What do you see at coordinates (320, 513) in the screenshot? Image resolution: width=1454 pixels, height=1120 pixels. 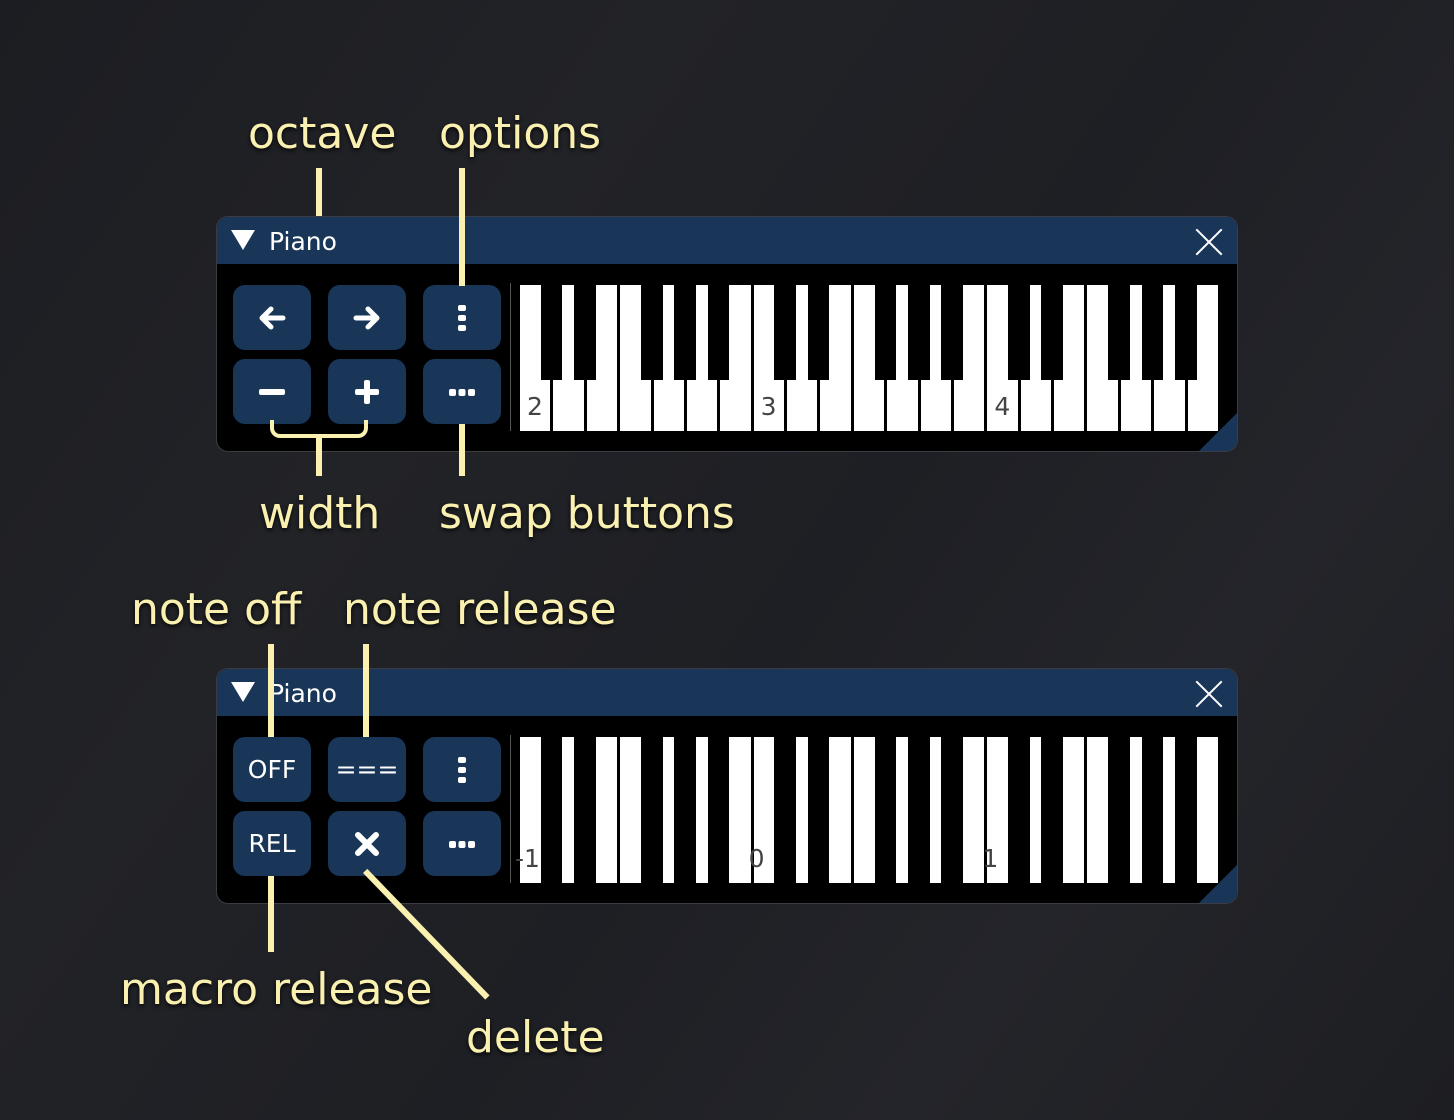 I see `annotation-width: width` at bounding box center [320, 513].